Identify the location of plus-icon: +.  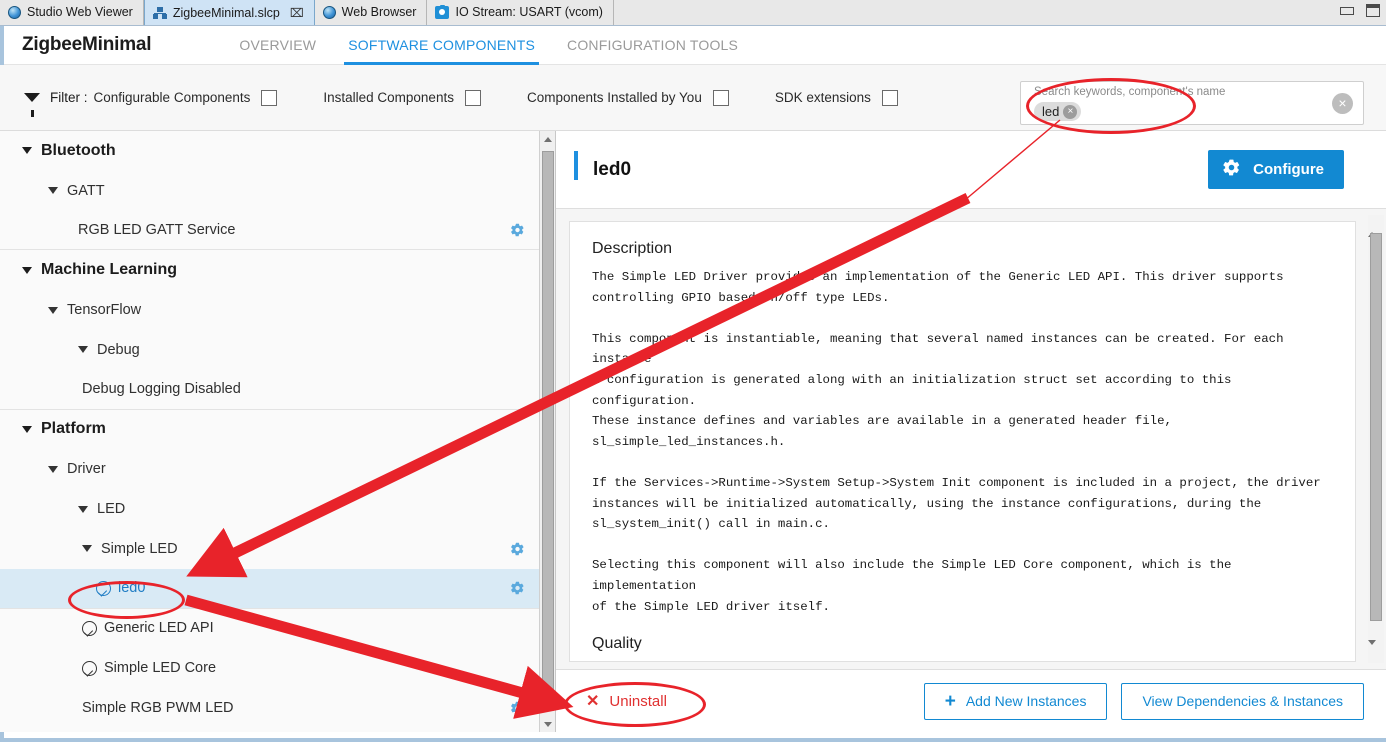
(950, 701).